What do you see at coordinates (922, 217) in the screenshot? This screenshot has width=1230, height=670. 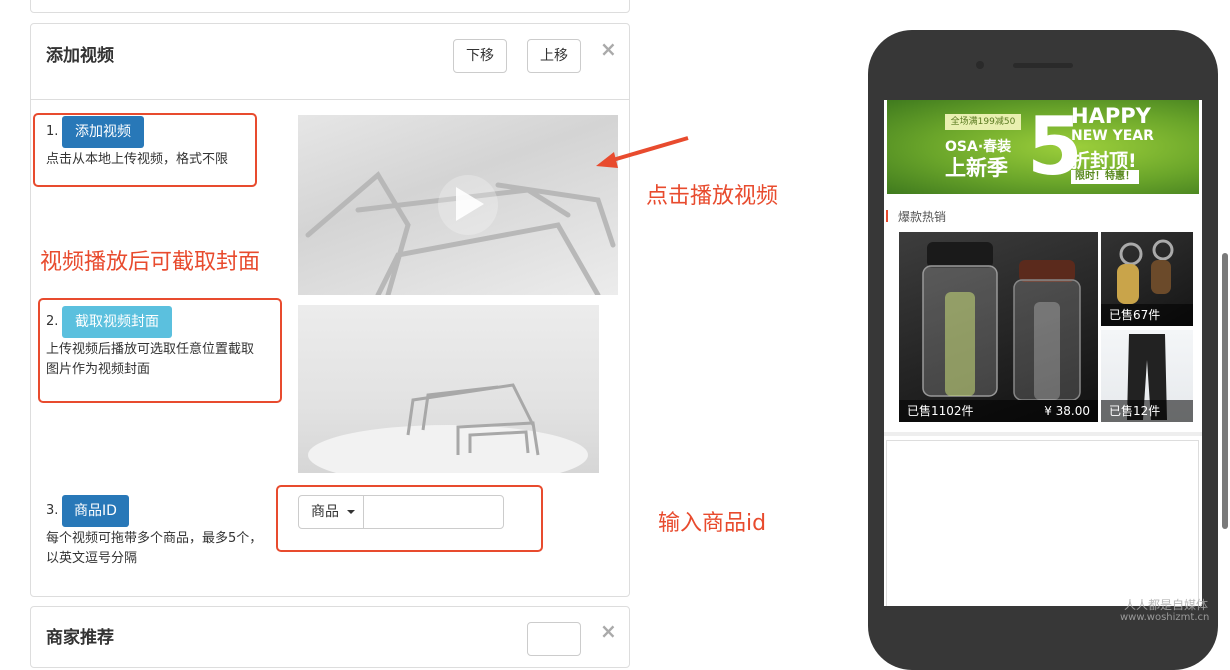 I see `section-title: 爆款热销` at bounding box center [922, 217].